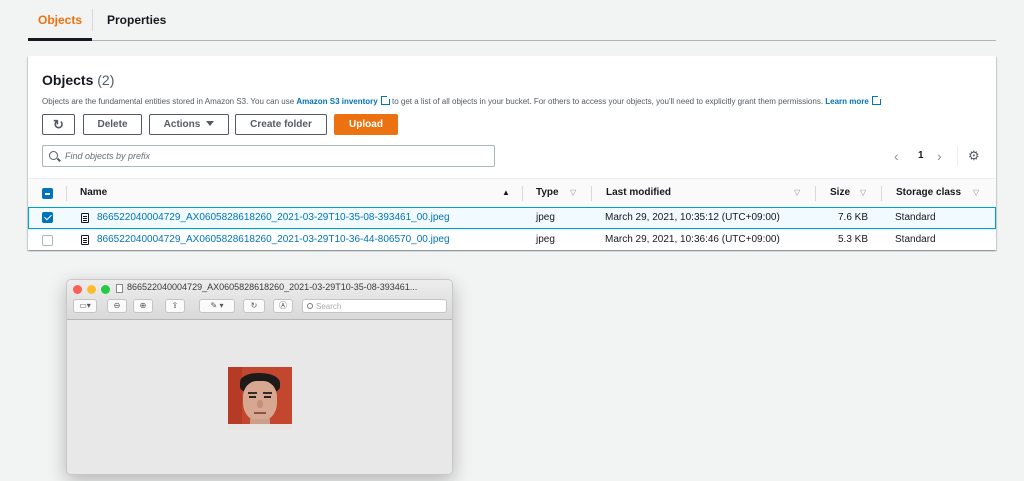  I want to click on rotate-icon: ↻, so click(254, 306).